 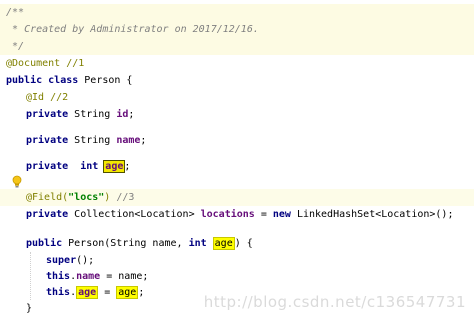 What do you see at coordinates (15, 46) in the screenshot?
I see `comment-close: */` at bounding box center [15, 46].